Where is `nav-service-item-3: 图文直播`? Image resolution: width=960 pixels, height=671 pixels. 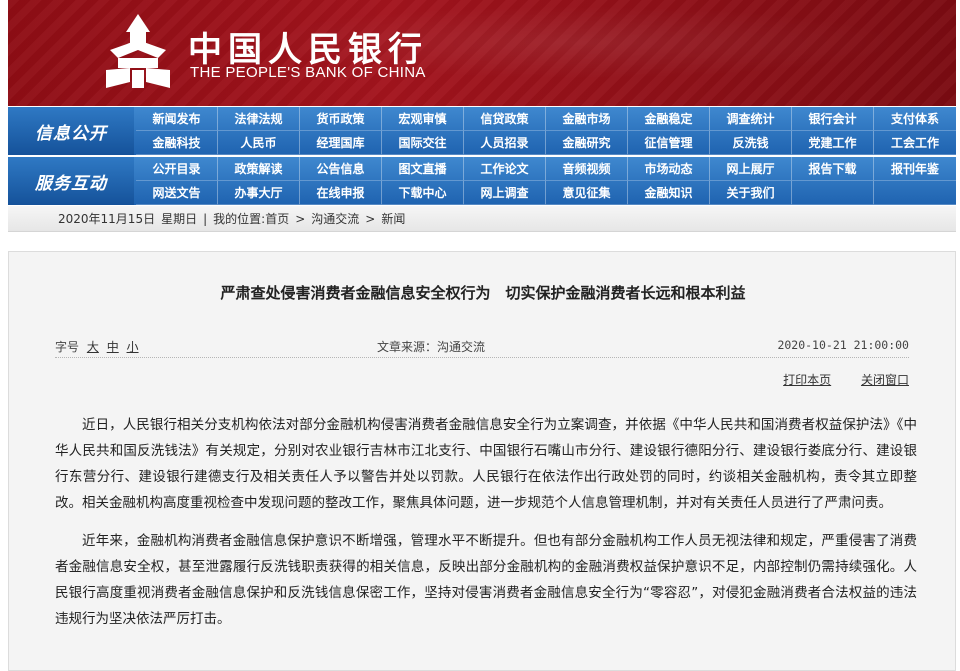
nav-service-item-3: 图文直播 is located at coordinates (423, 169).